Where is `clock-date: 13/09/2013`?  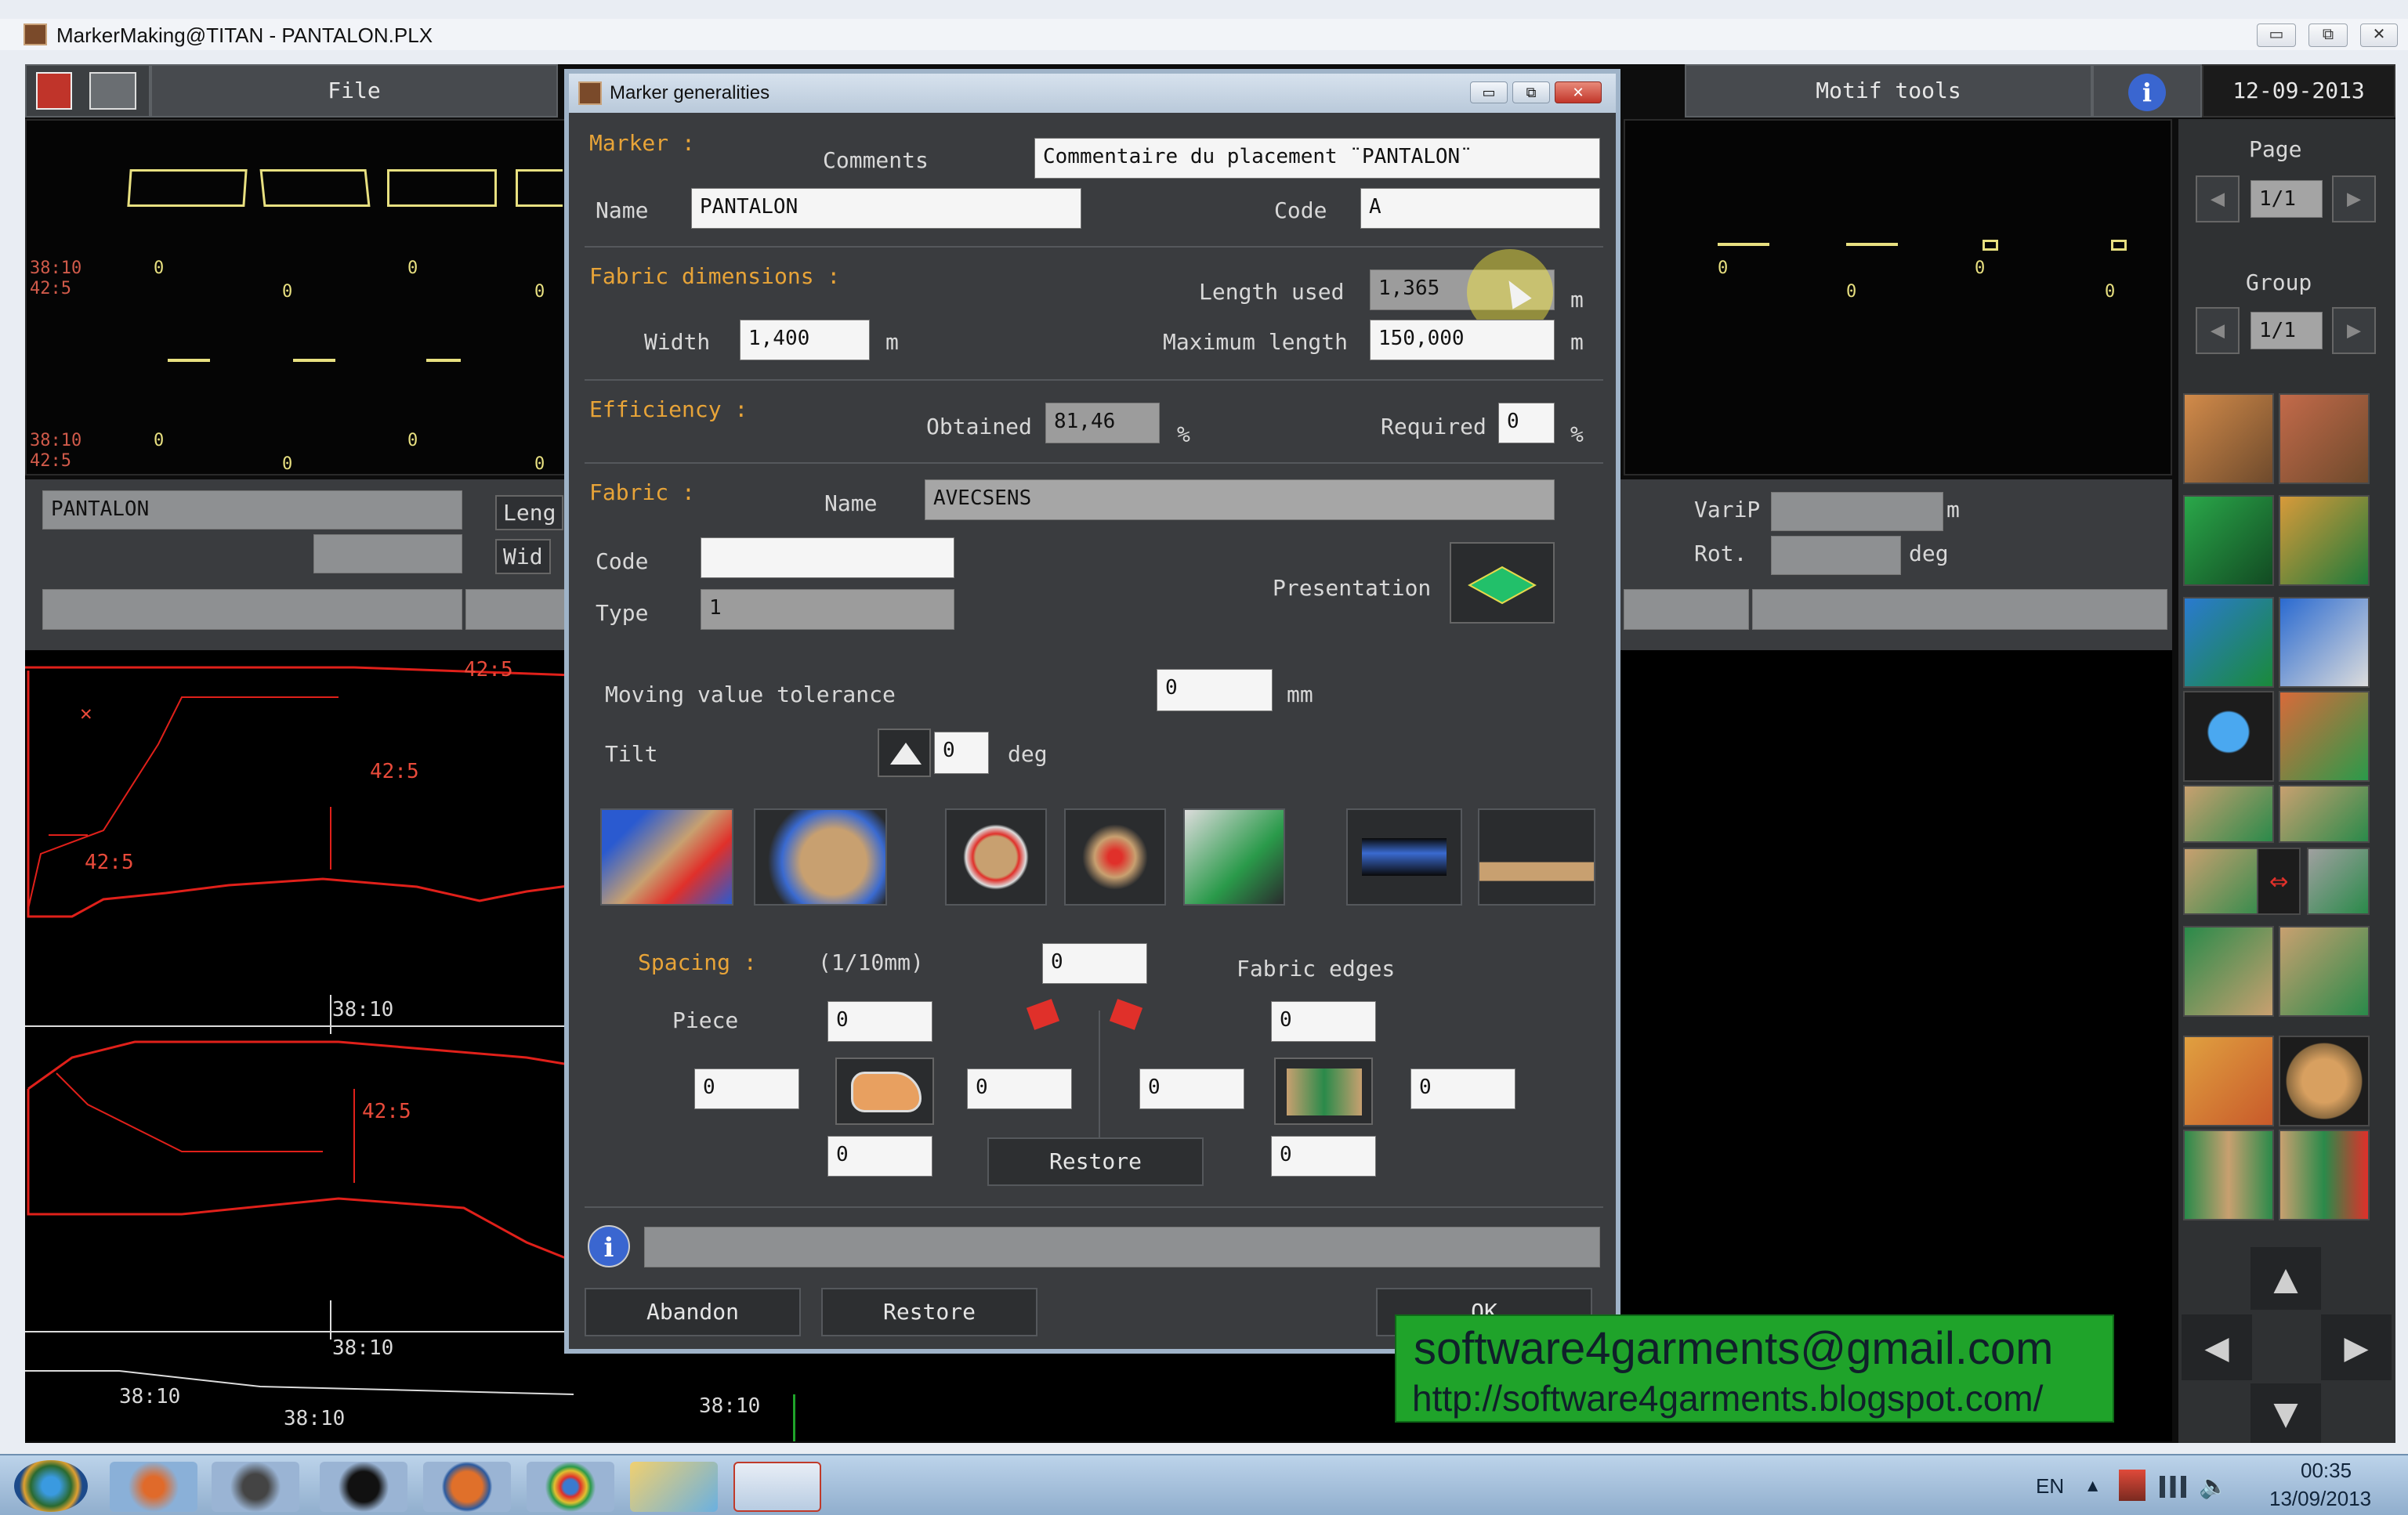
clock-date: 13/09/2013 is located at coordinates (2320, 1499).